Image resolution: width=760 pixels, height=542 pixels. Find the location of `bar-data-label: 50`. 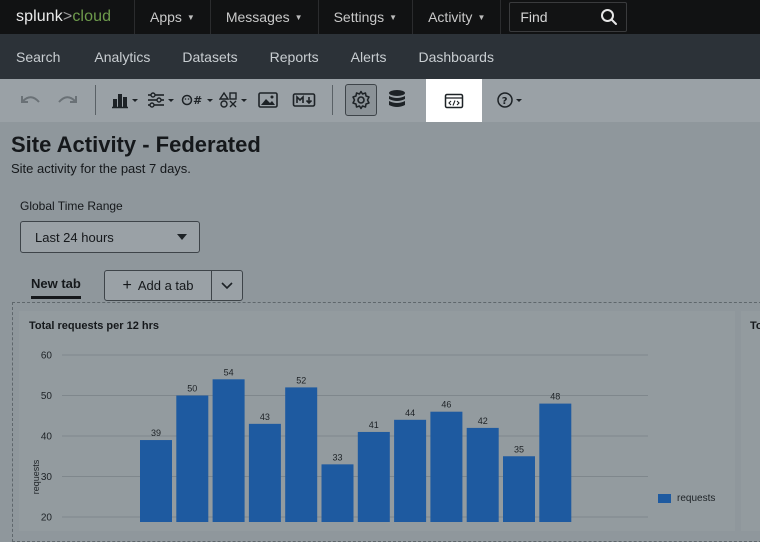

bar-data-label: 50 is located at coordinates (192, 389).